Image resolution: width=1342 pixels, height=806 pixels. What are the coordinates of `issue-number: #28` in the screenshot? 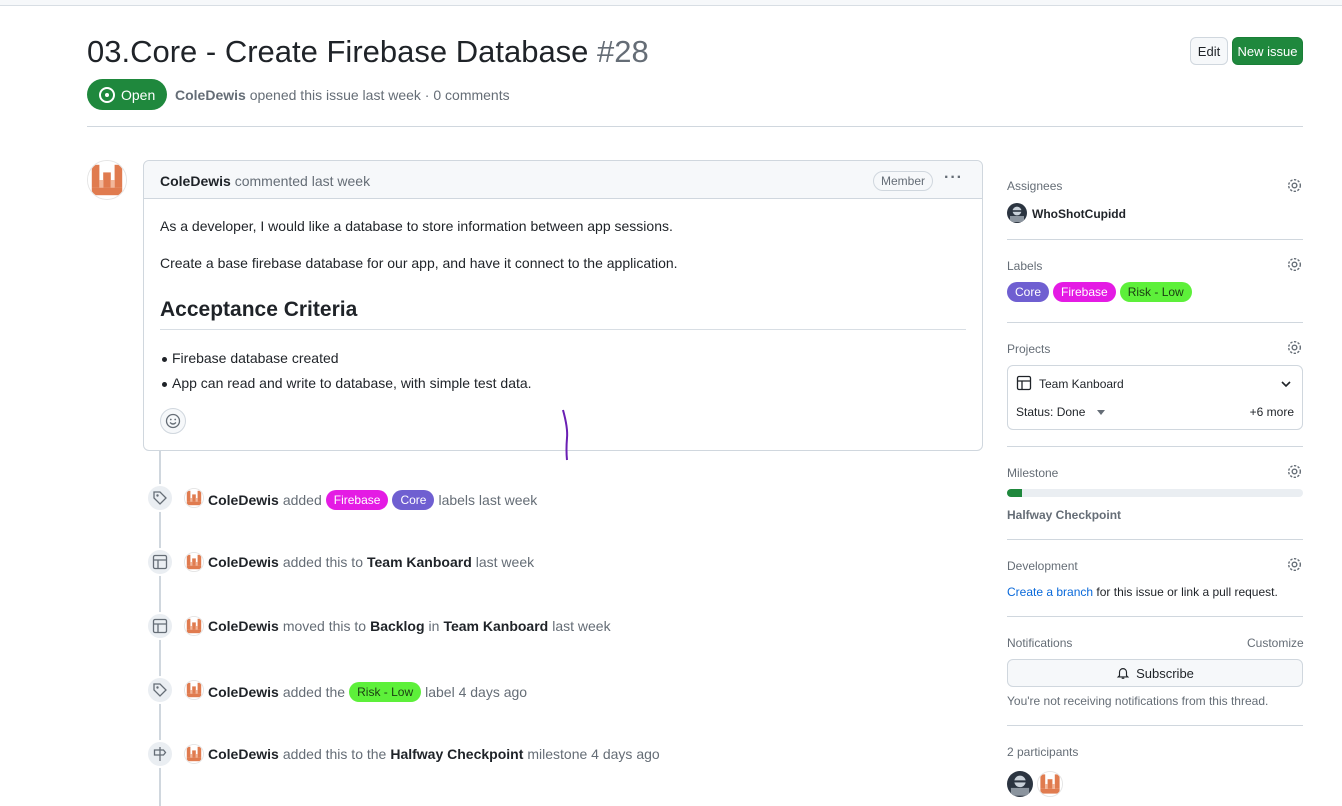 It's located at (623, 51).